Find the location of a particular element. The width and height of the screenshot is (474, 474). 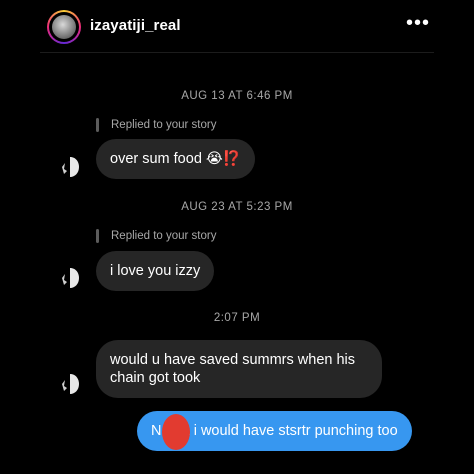

more-options-icon: ••• is located at coordinates (418, 23).